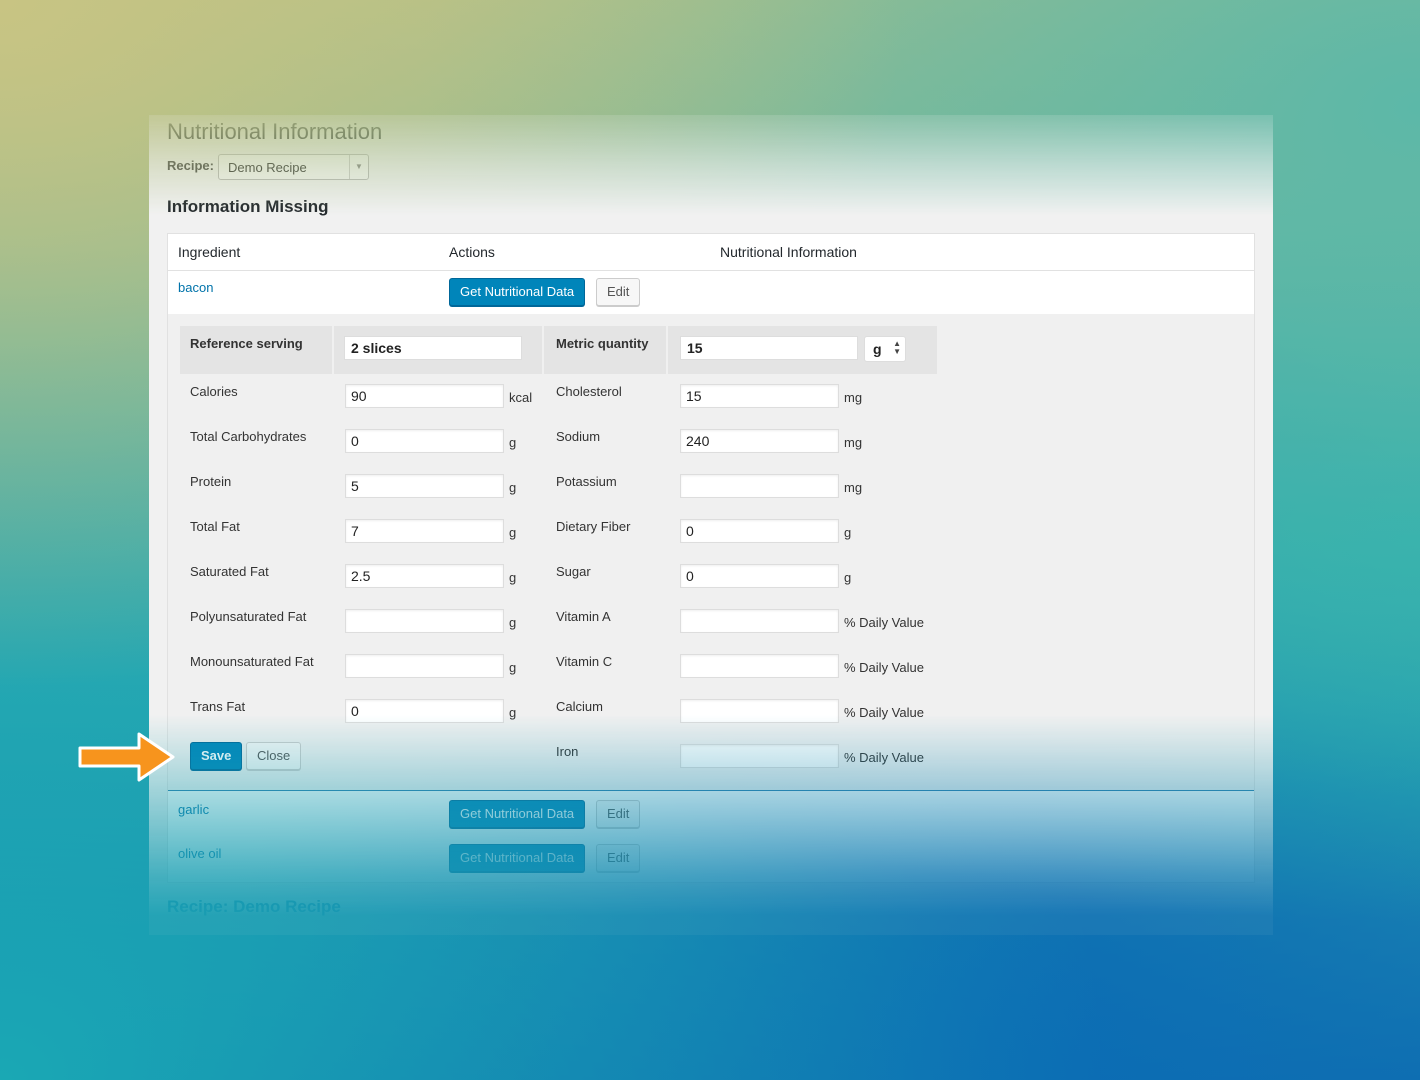 The image size is (1420, 1080). Describe the element at coordinates (472, 252) in the screenshot. I see `column-header-actions: Actions` at that location.